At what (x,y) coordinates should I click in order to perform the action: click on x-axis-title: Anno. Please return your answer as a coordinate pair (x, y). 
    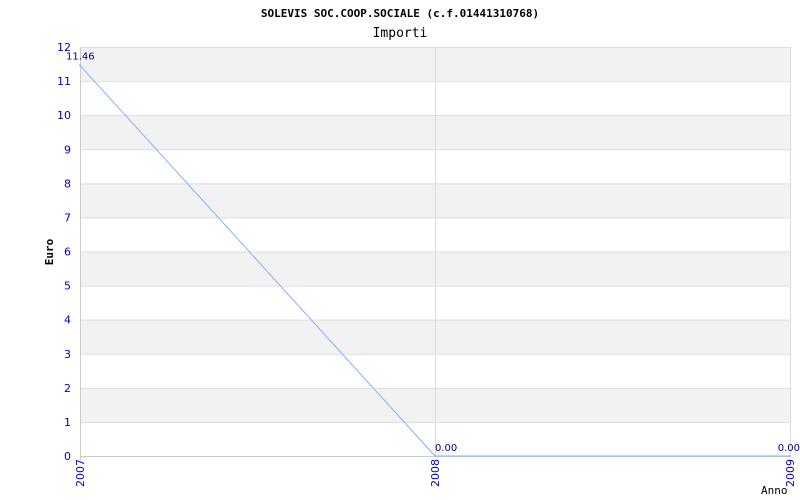
    Looking at the image, I should click on (774, 490).